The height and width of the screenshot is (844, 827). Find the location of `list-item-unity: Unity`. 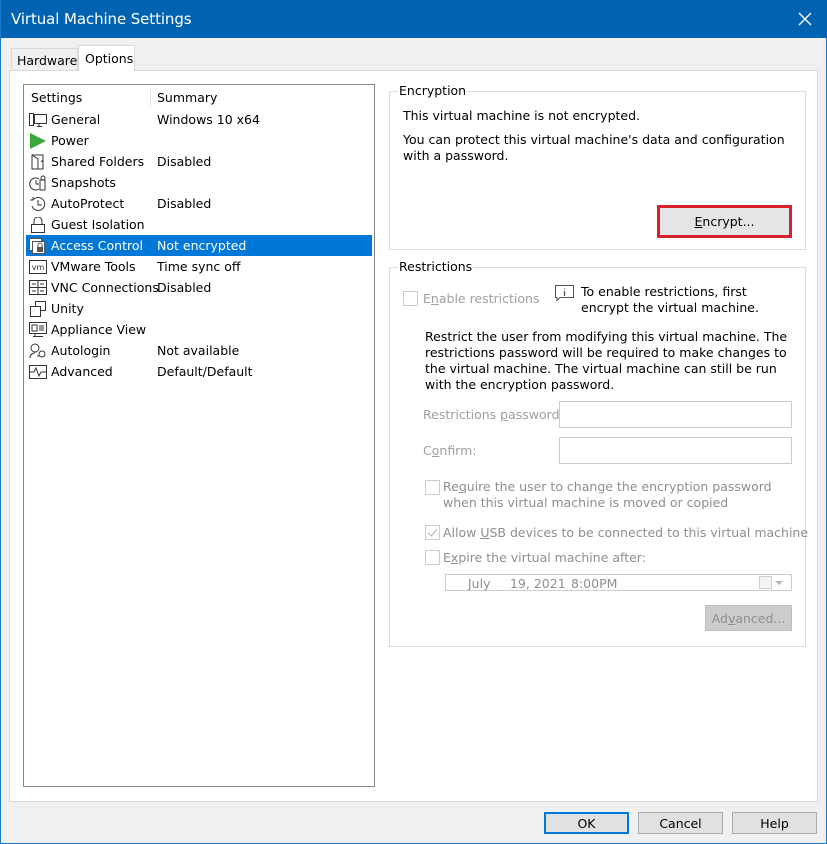

list-item-unity: Unity is located at coordinates (199, 308).